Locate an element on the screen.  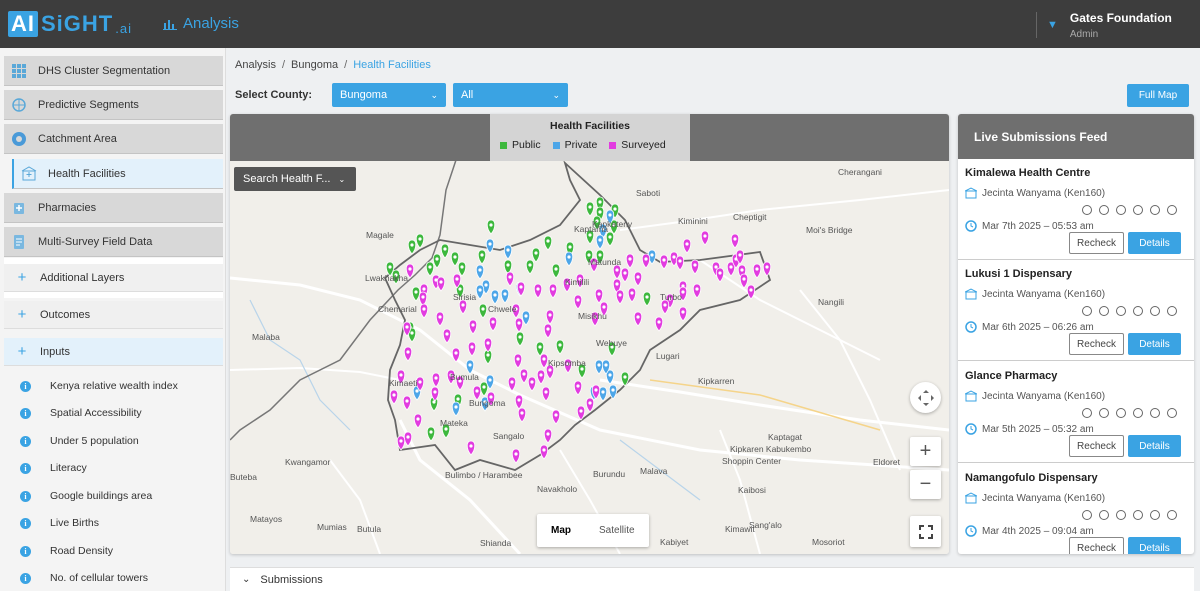
bar-chart-icon is located at coordinates (170, 24).